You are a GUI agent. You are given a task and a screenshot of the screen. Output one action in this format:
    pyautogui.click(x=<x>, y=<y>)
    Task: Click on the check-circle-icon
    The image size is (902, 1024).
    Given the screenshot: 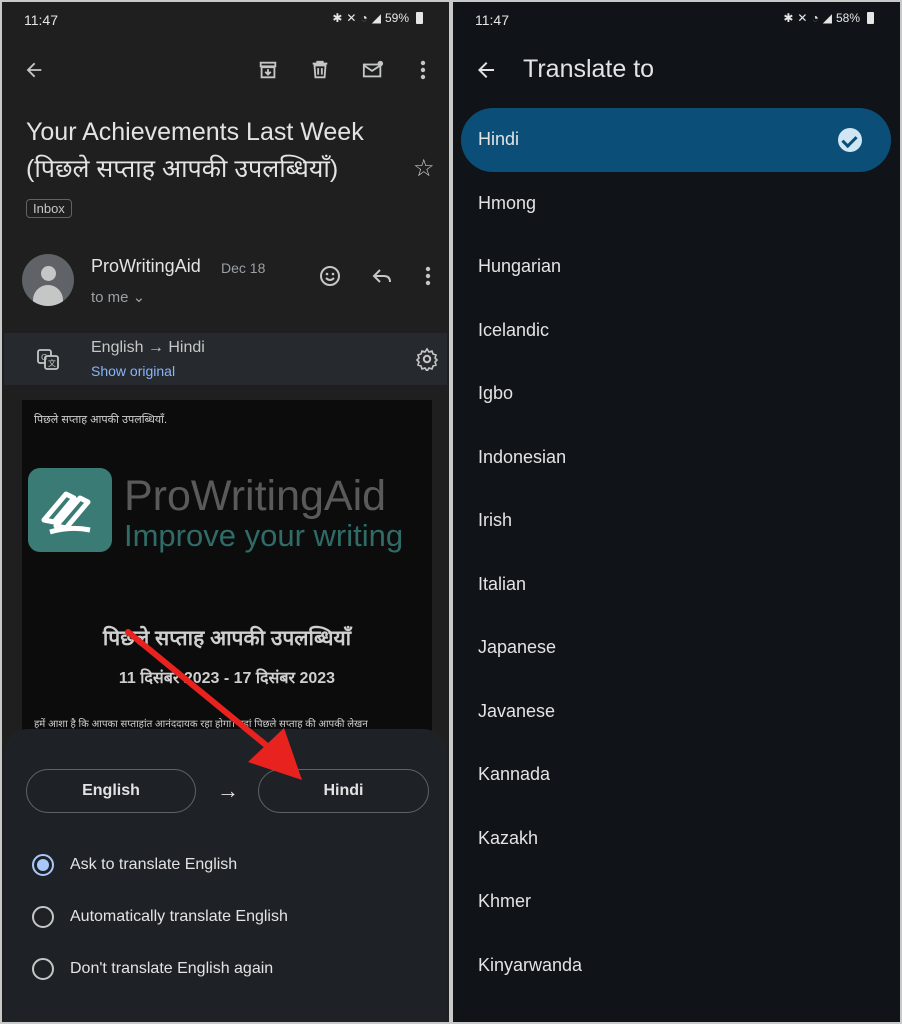 What is the action you would take?
    pyautogui.click(x=850, y=140)
    